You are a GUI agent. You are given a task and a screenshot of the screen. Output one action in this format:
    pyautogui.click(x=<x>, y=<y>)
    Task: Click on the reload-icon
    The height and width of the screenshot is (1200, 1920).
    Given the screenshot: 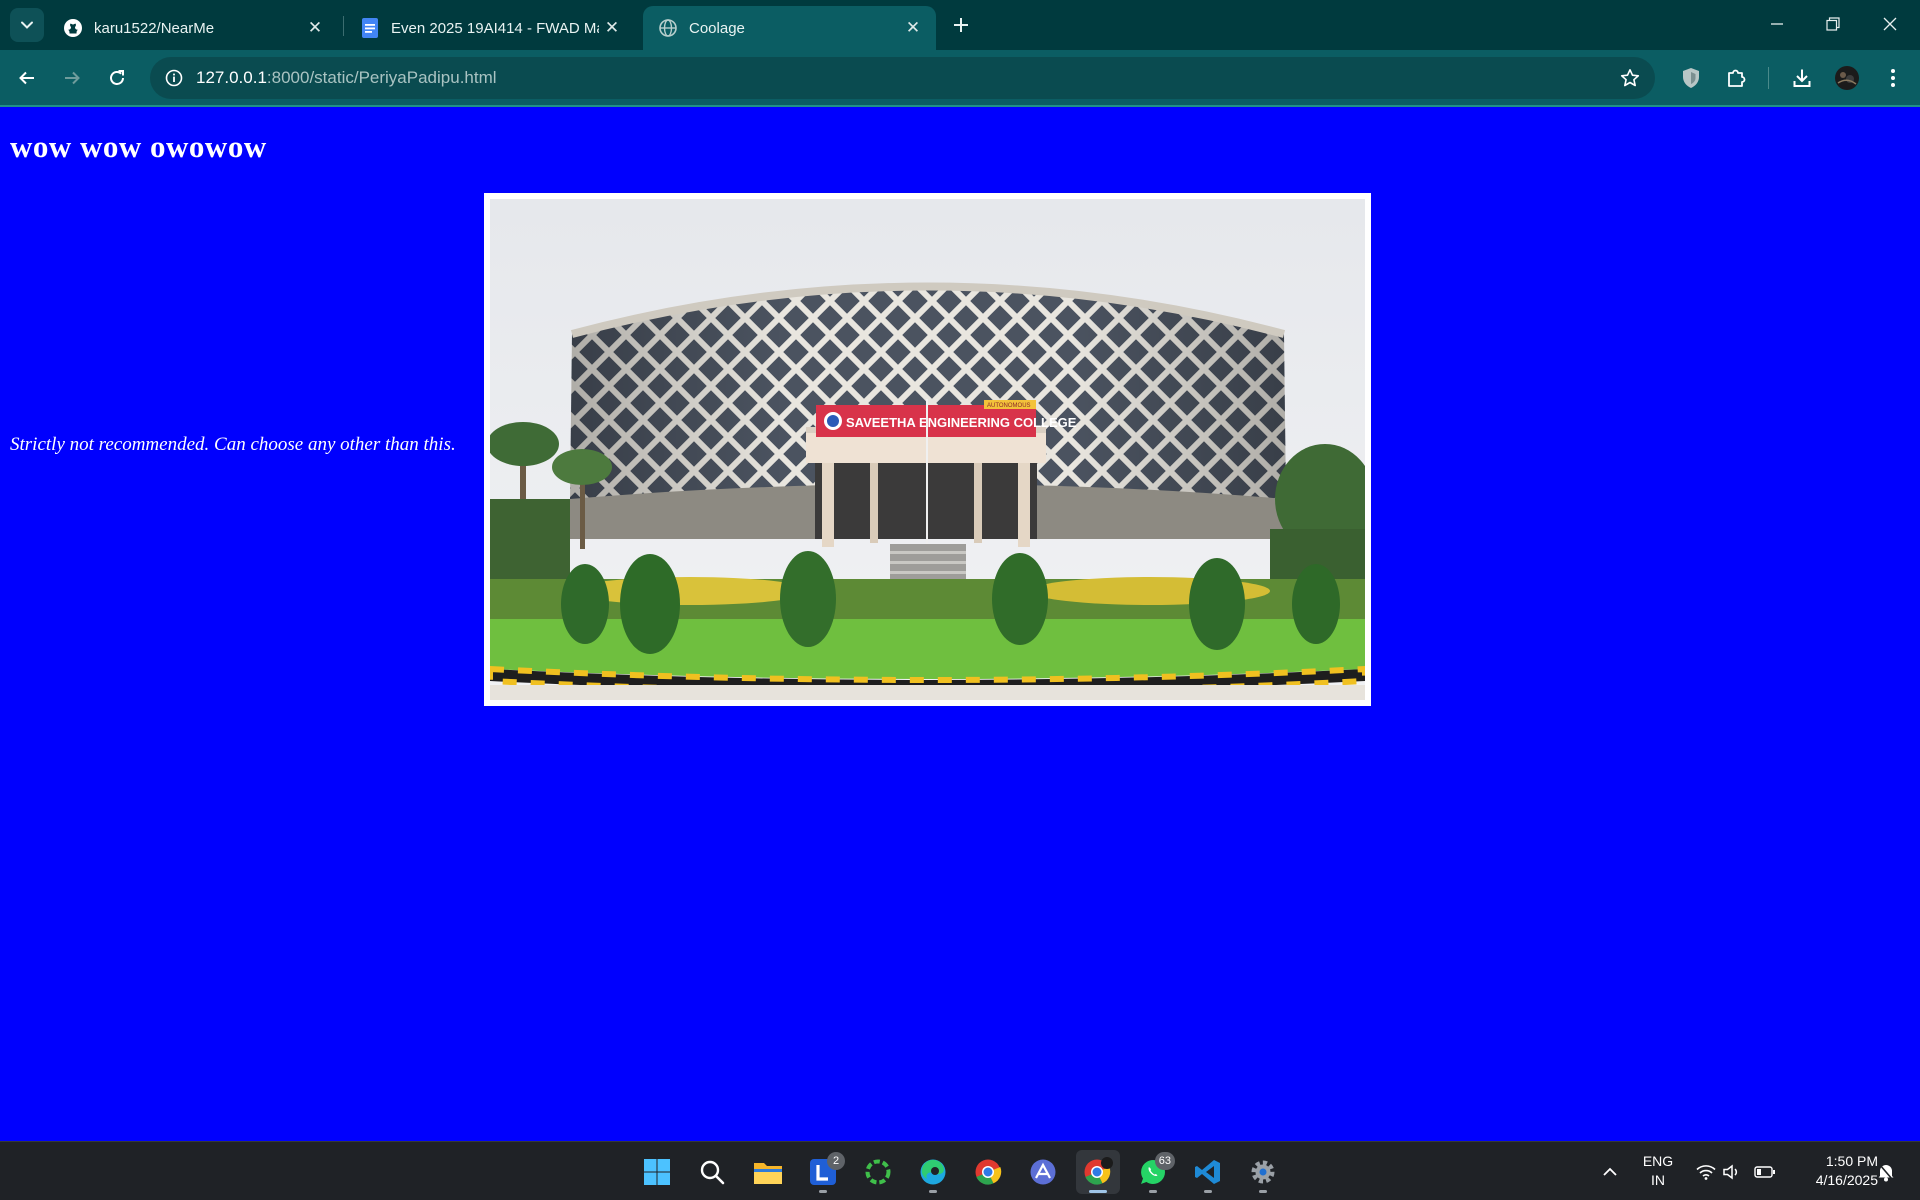 What is the action you would take?
    pyautogui.click(x=117, y=77)
    